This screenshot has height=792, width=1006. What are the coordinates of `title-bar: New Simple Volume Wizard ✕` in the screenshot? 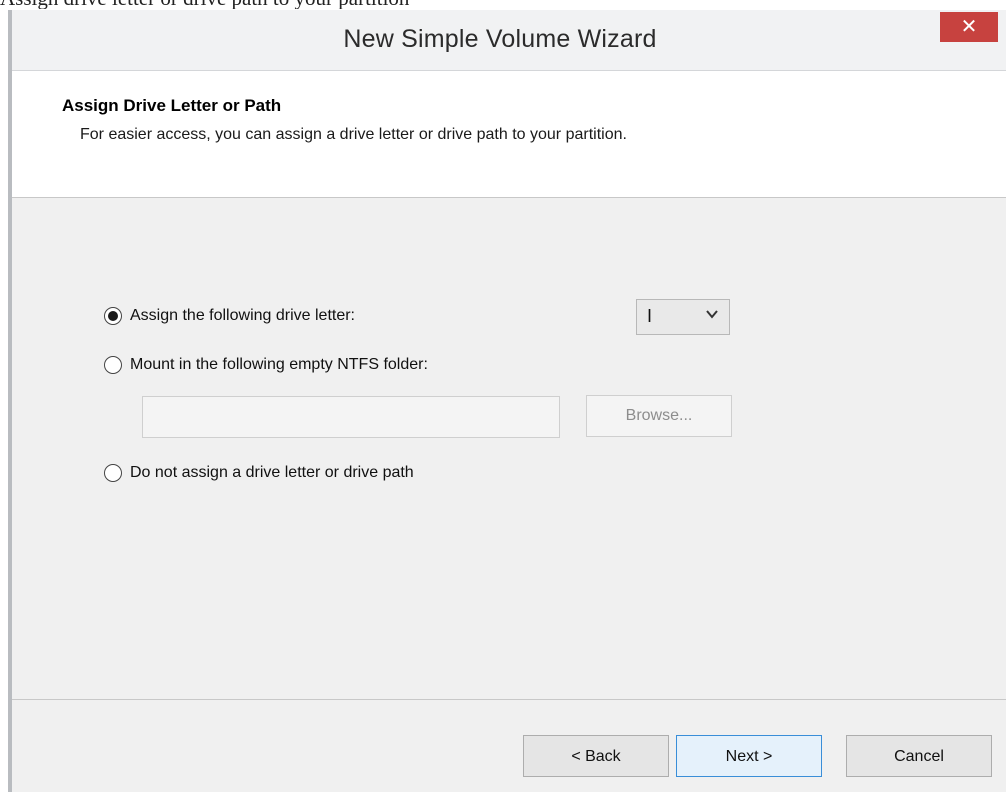 It's located at (509, 40).